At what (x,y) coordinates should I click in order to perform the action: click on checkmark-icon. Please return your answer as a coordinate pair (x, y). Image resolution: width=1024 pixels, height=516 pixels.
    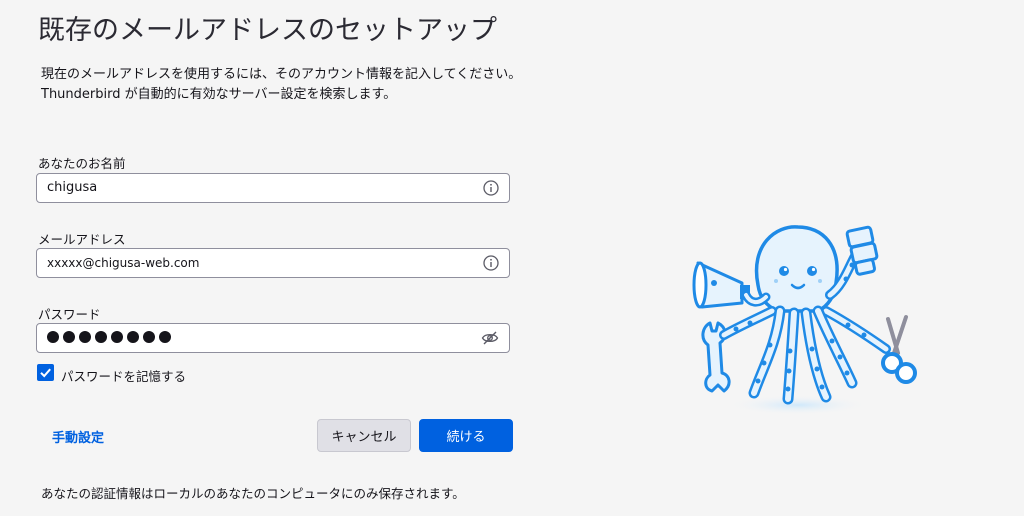
    Looking at the image, I should click on (45, 373).